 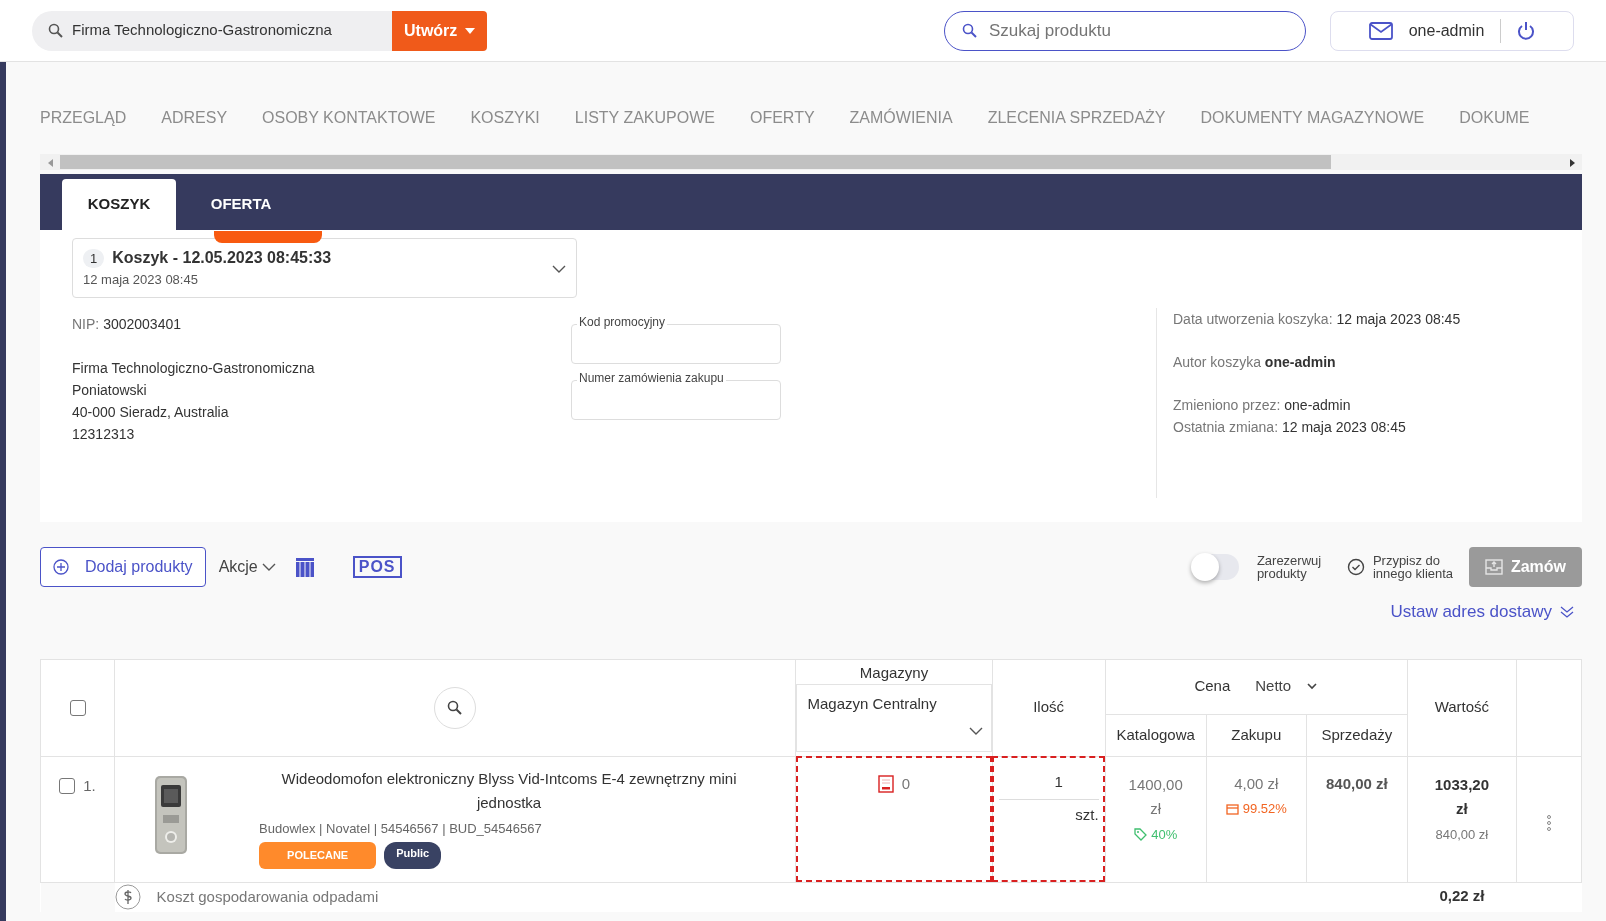 What do you see at coordinates (413, 855) in the screenshot?
I see `tag: Public` at bounding box center [413, 855].